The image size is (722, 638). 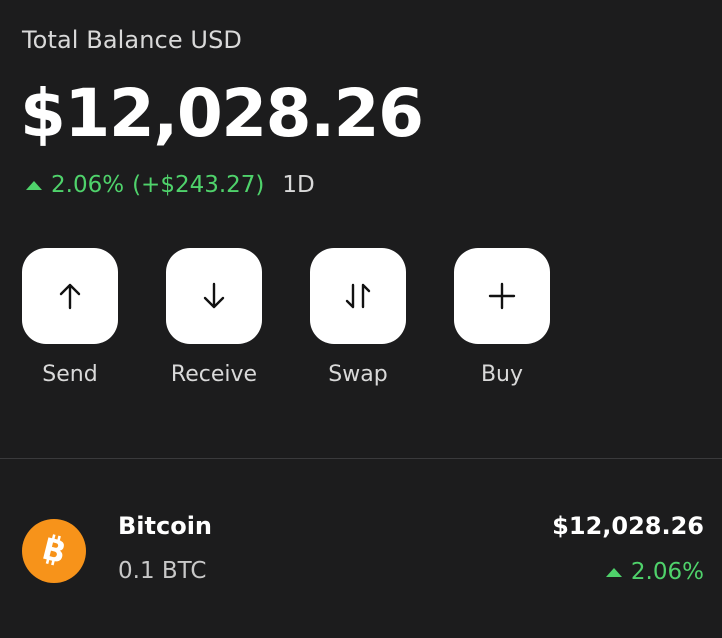 I want to click on receive-label: Receive, so click(x=214, y=374).